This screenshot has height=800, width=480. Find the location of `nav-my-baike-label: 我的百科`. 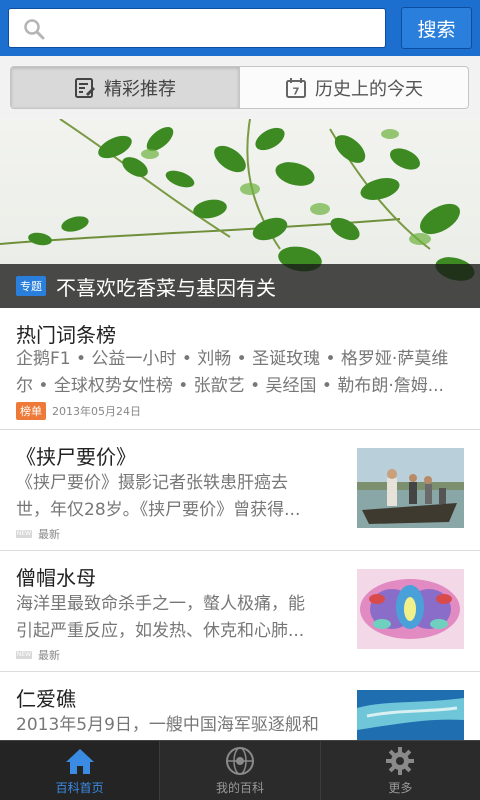

nav-my-baike-label: 我的百科 is located at coordinates (239, 787).